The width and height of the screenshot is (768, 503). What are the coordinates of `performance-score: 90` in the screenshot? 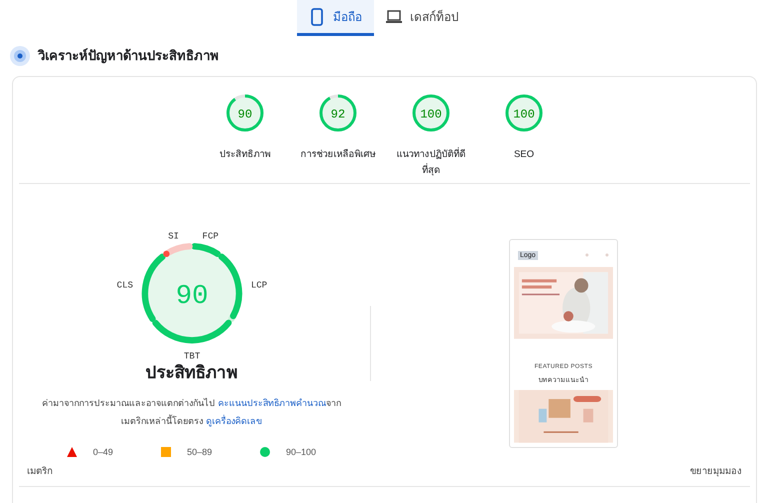 It's located at (191, 296).